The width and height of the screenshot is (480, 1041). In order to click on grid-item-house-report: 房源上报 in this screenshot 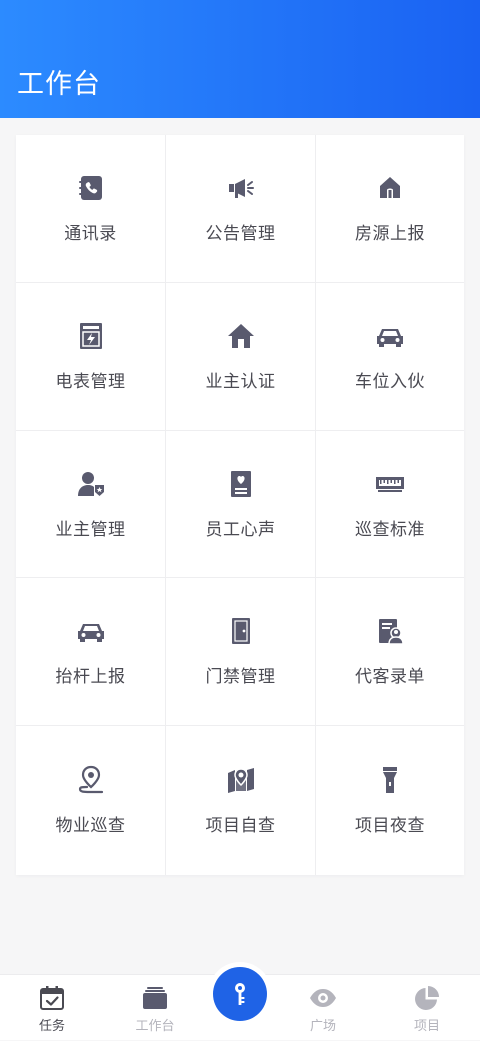, I will do `click(390, 209)`.